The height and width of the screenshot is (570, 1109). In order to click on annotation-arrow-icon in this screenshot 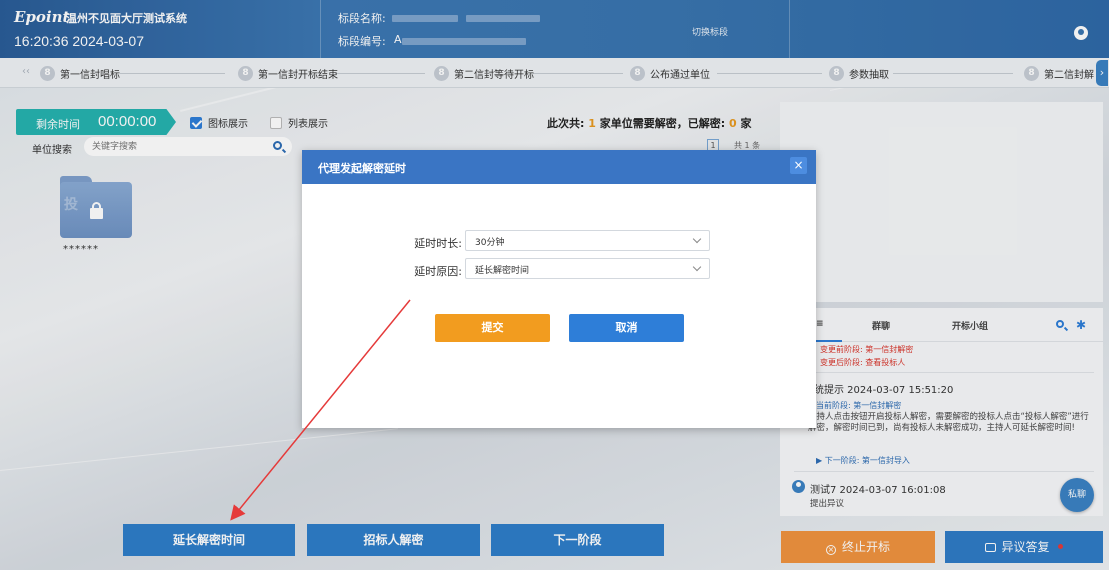, I will do `click(320, 410)`.